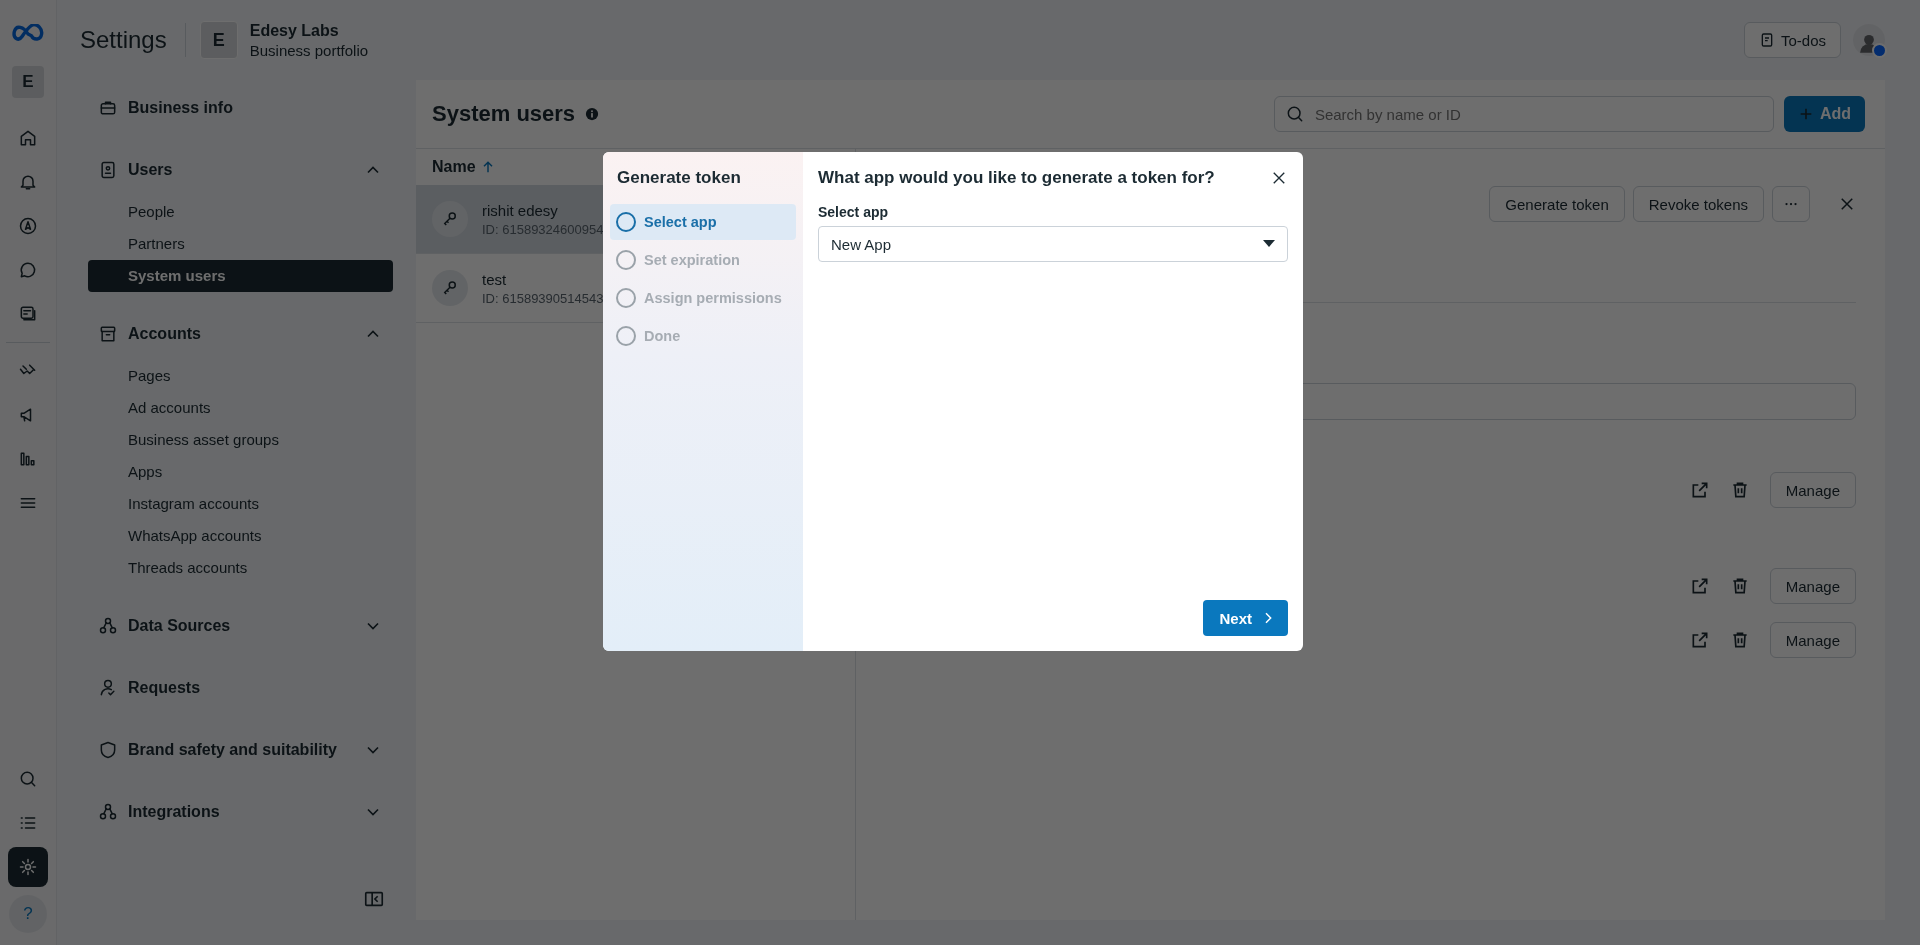  I want to click on portfolio-subtitle: Business portfolio, so click(309, 50).